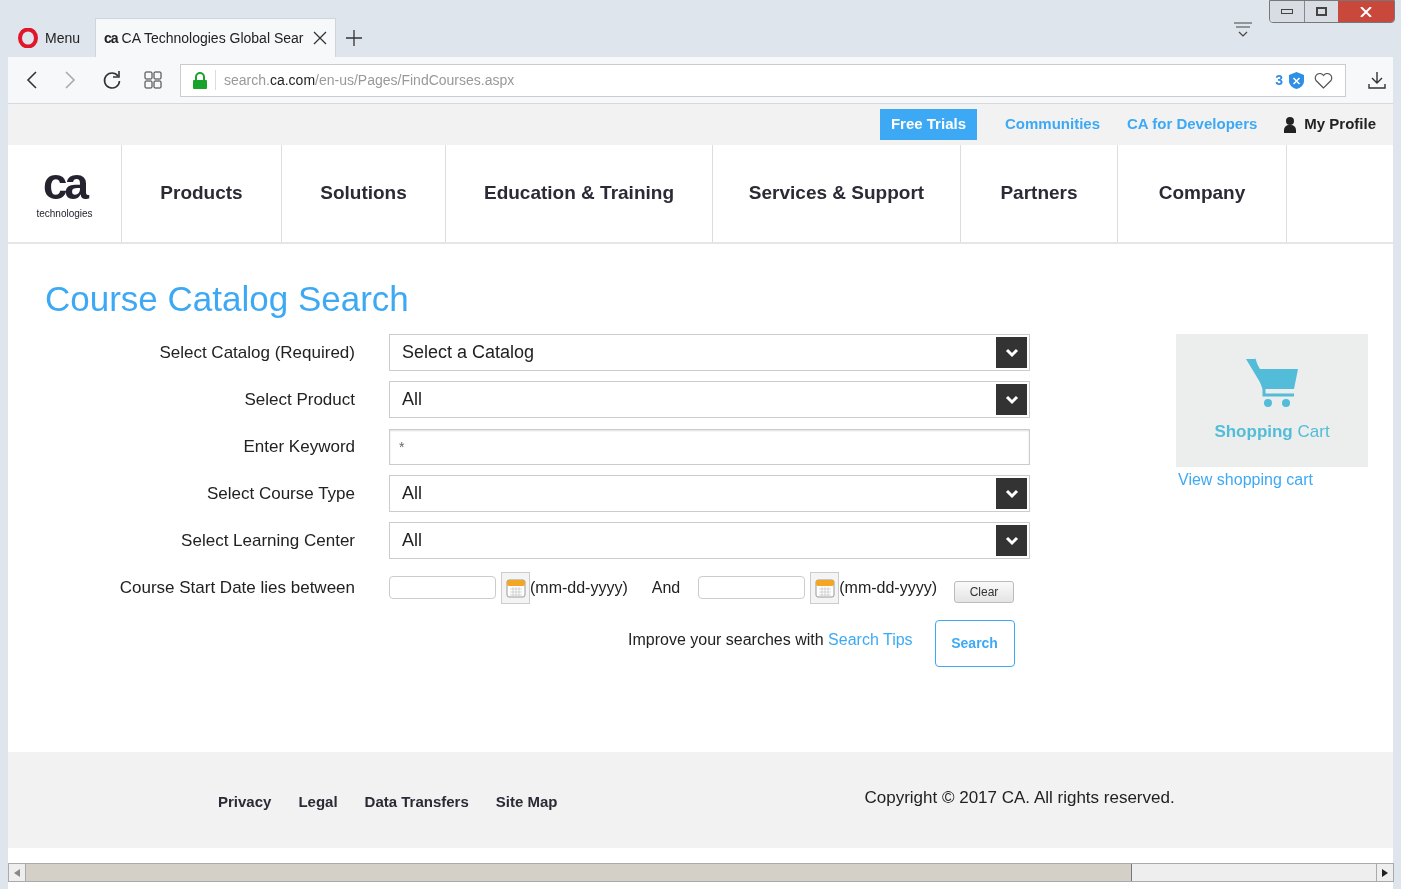 Image resolution: width=1401 pixels, height=889 pixels. Describe the element at coordinates (298, 446) in the screenshot. I see `field-label: Enter Keyword` at that location.